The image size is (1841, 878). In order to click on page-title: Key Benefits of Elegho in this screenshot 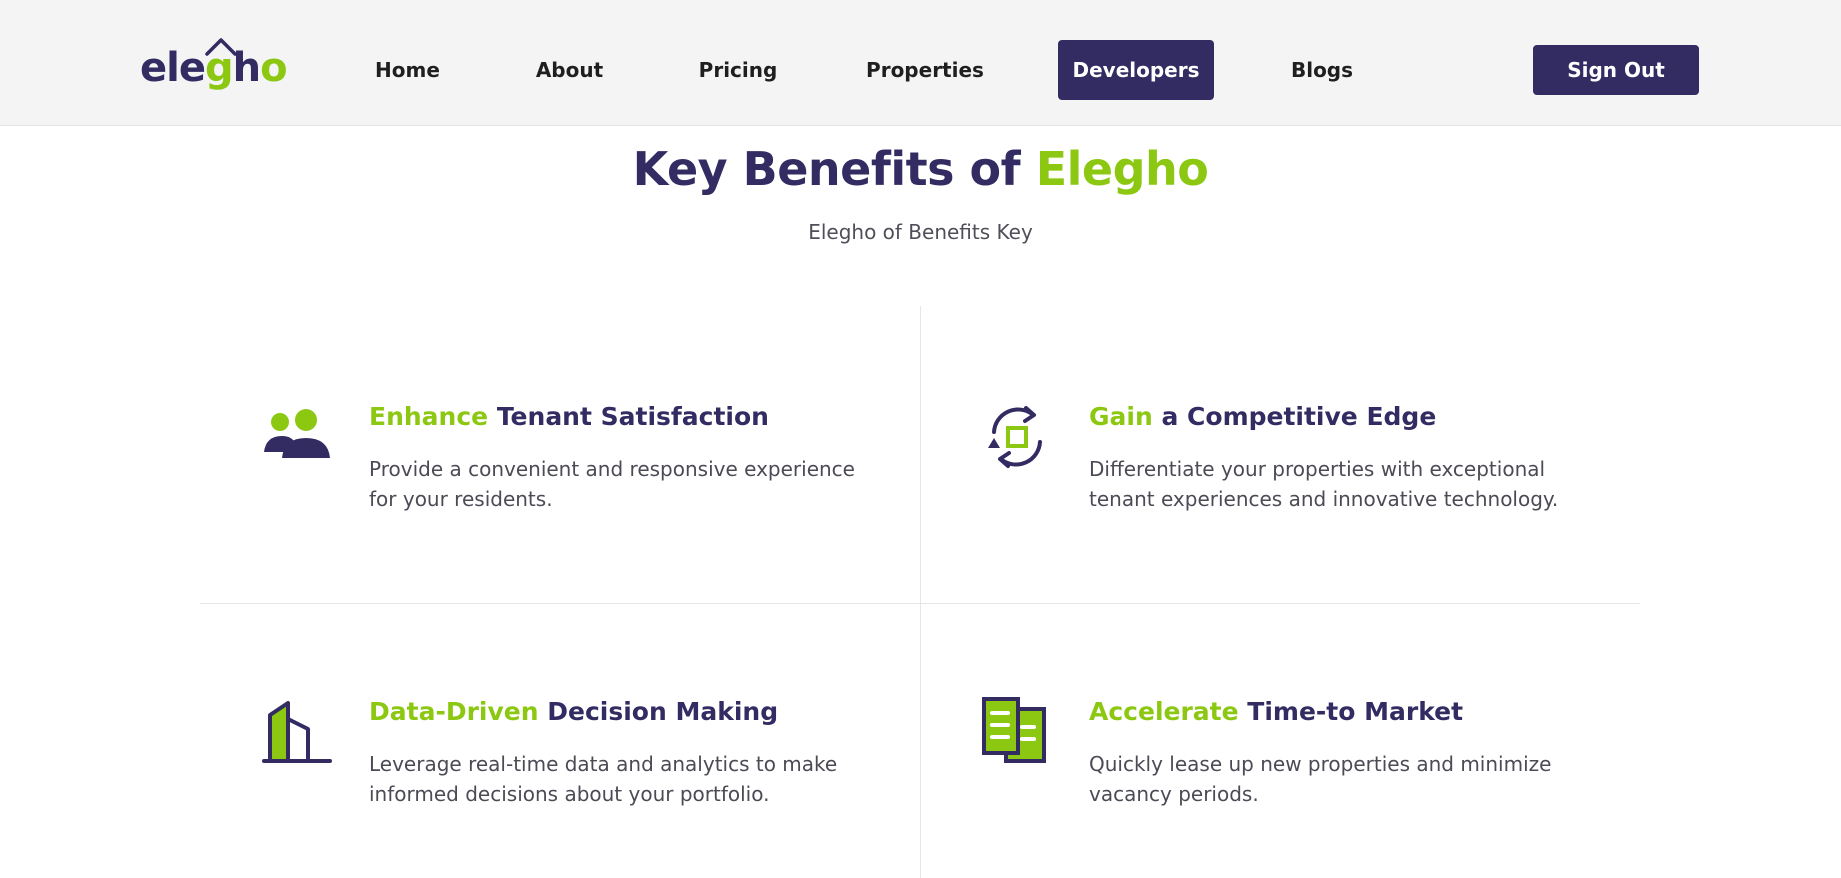, I will do `click(920, 169)`.